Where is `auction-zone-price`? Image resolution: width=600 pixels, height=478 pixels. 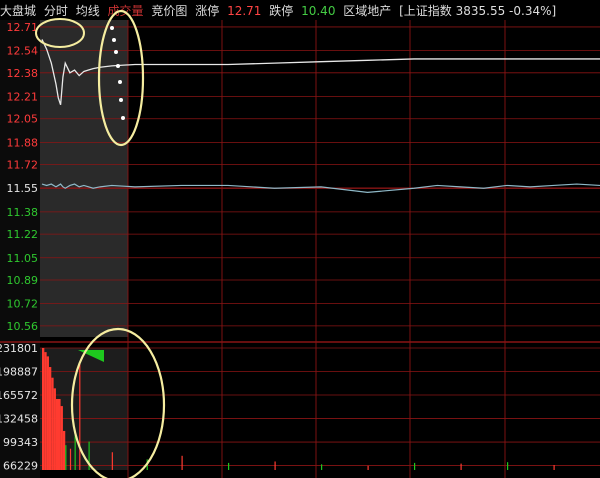
auction-zone-price is located at coordinates (84, 178).